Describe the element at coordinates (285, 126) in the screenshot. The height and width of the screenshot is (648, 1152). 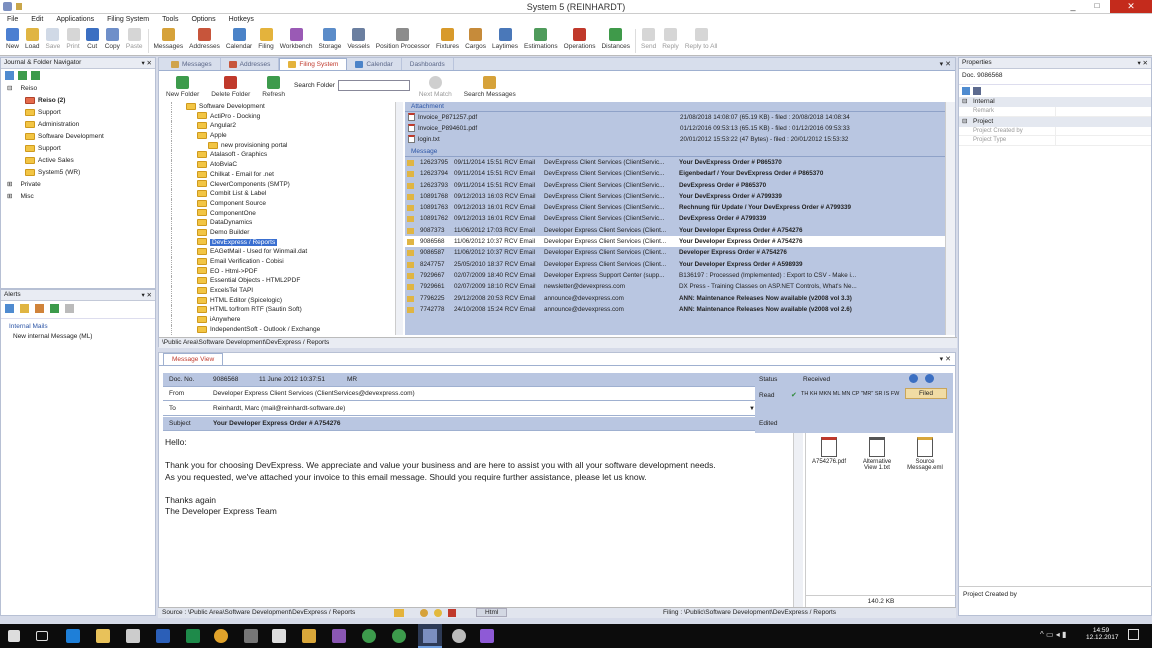
I see `folder-tree-item: Angular2` at that location.